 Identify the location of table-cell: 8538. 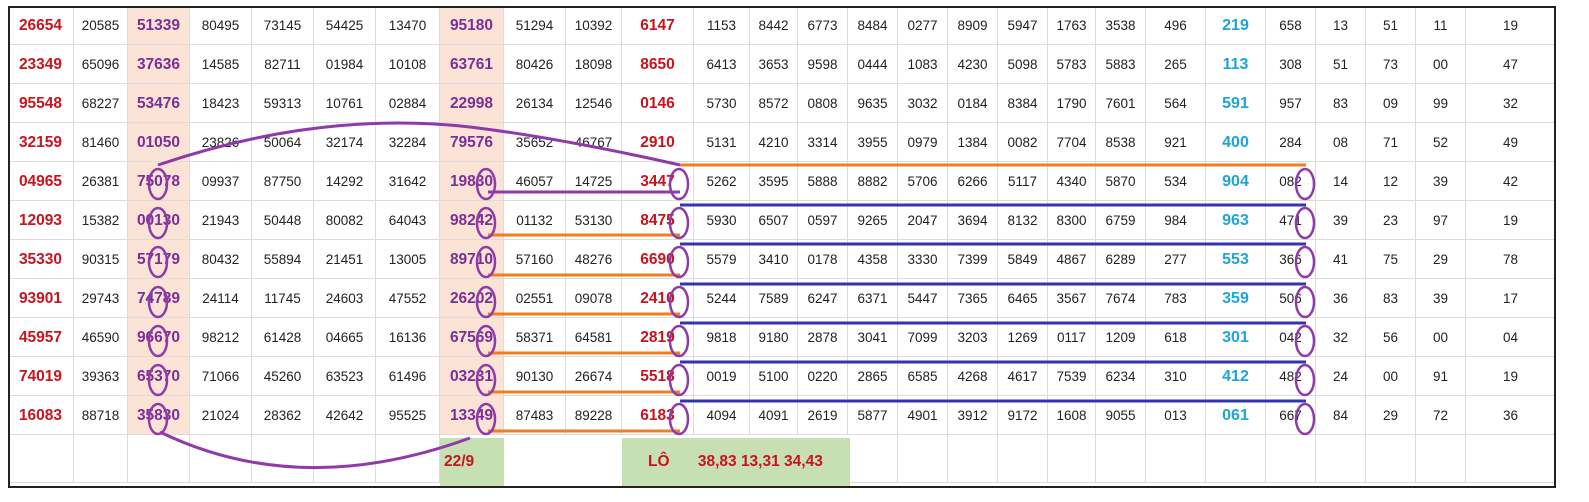
(1121, 142).